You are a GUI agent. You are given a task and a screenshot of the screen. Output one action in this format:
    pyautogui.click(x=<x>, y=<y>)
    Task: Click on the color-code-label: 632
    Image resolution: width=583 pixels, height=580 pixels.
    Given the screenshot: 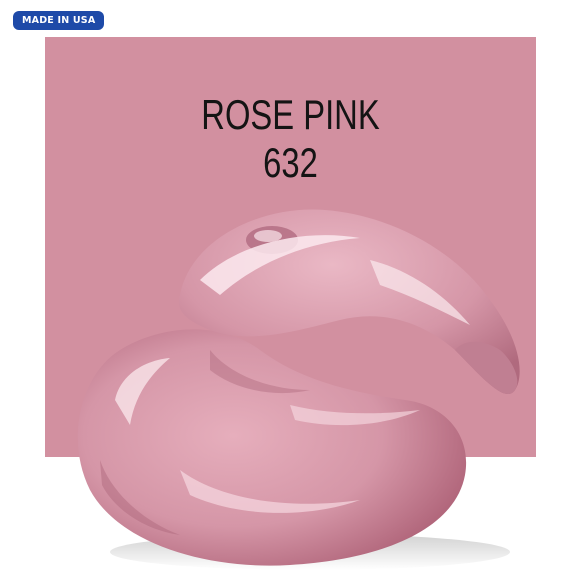 What is the action you would take?
    pyautogui.click(x=290, y=162)
    